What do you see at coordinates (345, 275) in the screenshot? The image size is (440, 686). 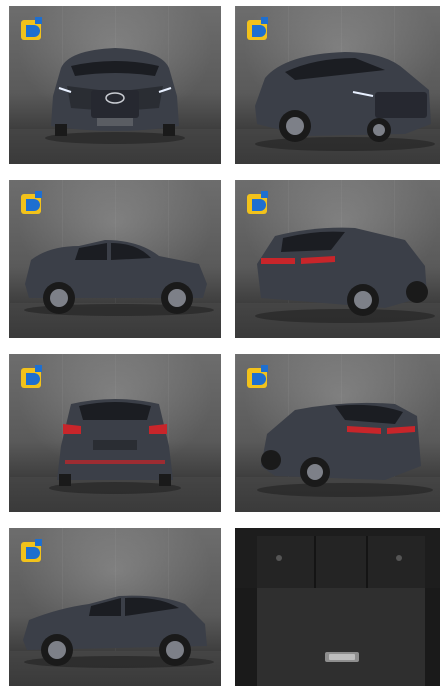 I see `car-rear-three-quarter-view` at bounding box center [345, 275].